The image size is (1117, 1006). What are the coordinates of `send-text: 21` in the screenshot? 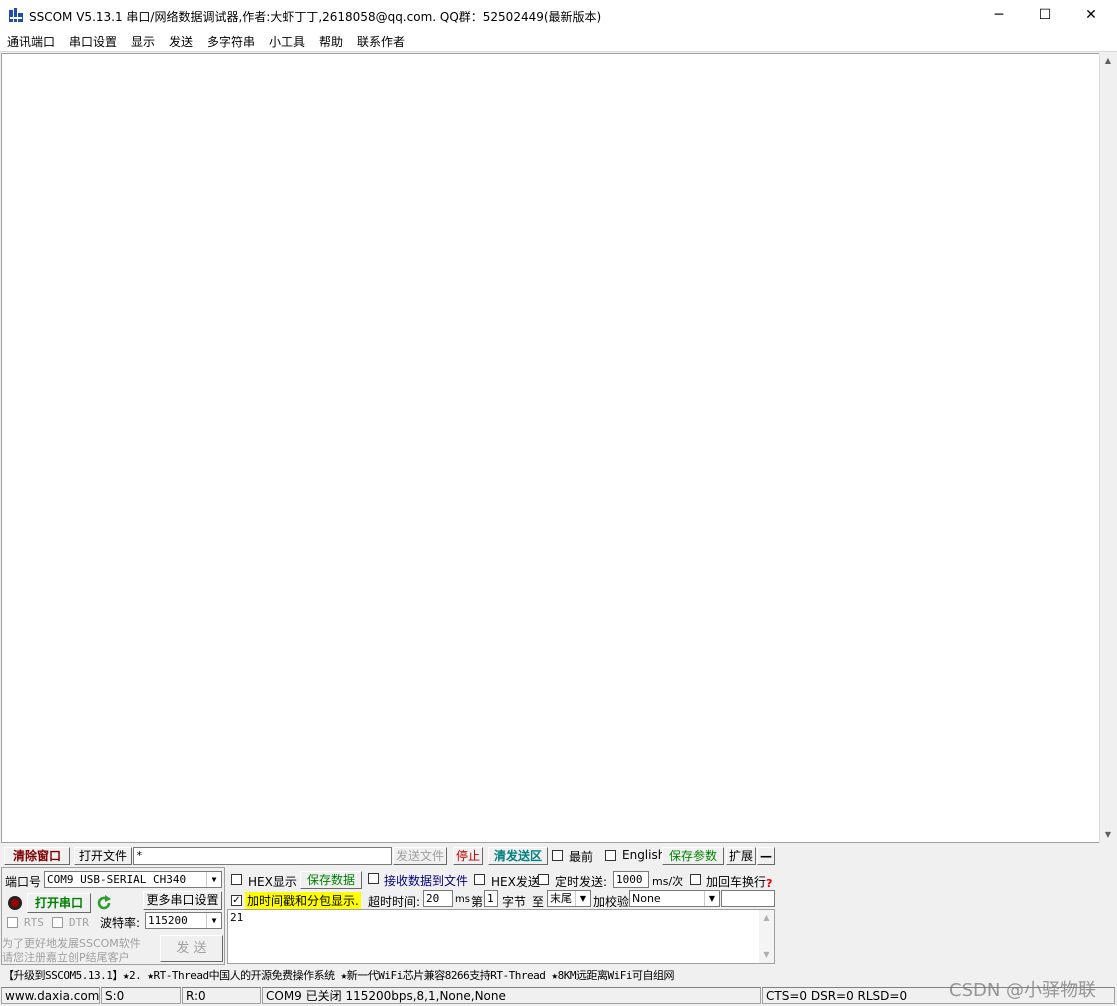 It's located at (237, 917).